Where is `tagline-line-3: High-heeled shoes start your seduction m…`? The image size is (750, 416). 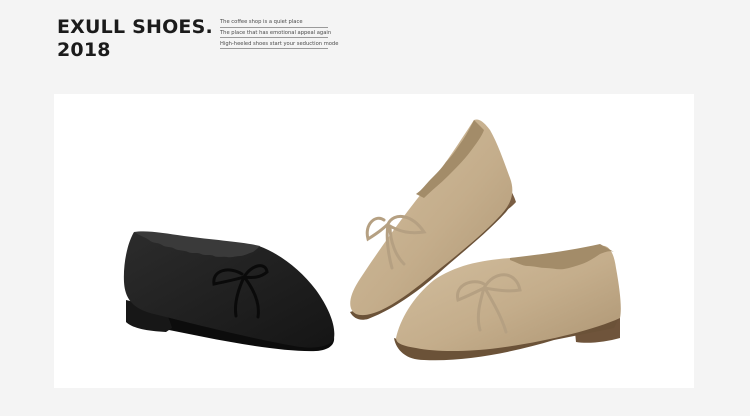 tagline-line-3: High-heeled shoes start your seduction m… is located at coordinates (279, 45).